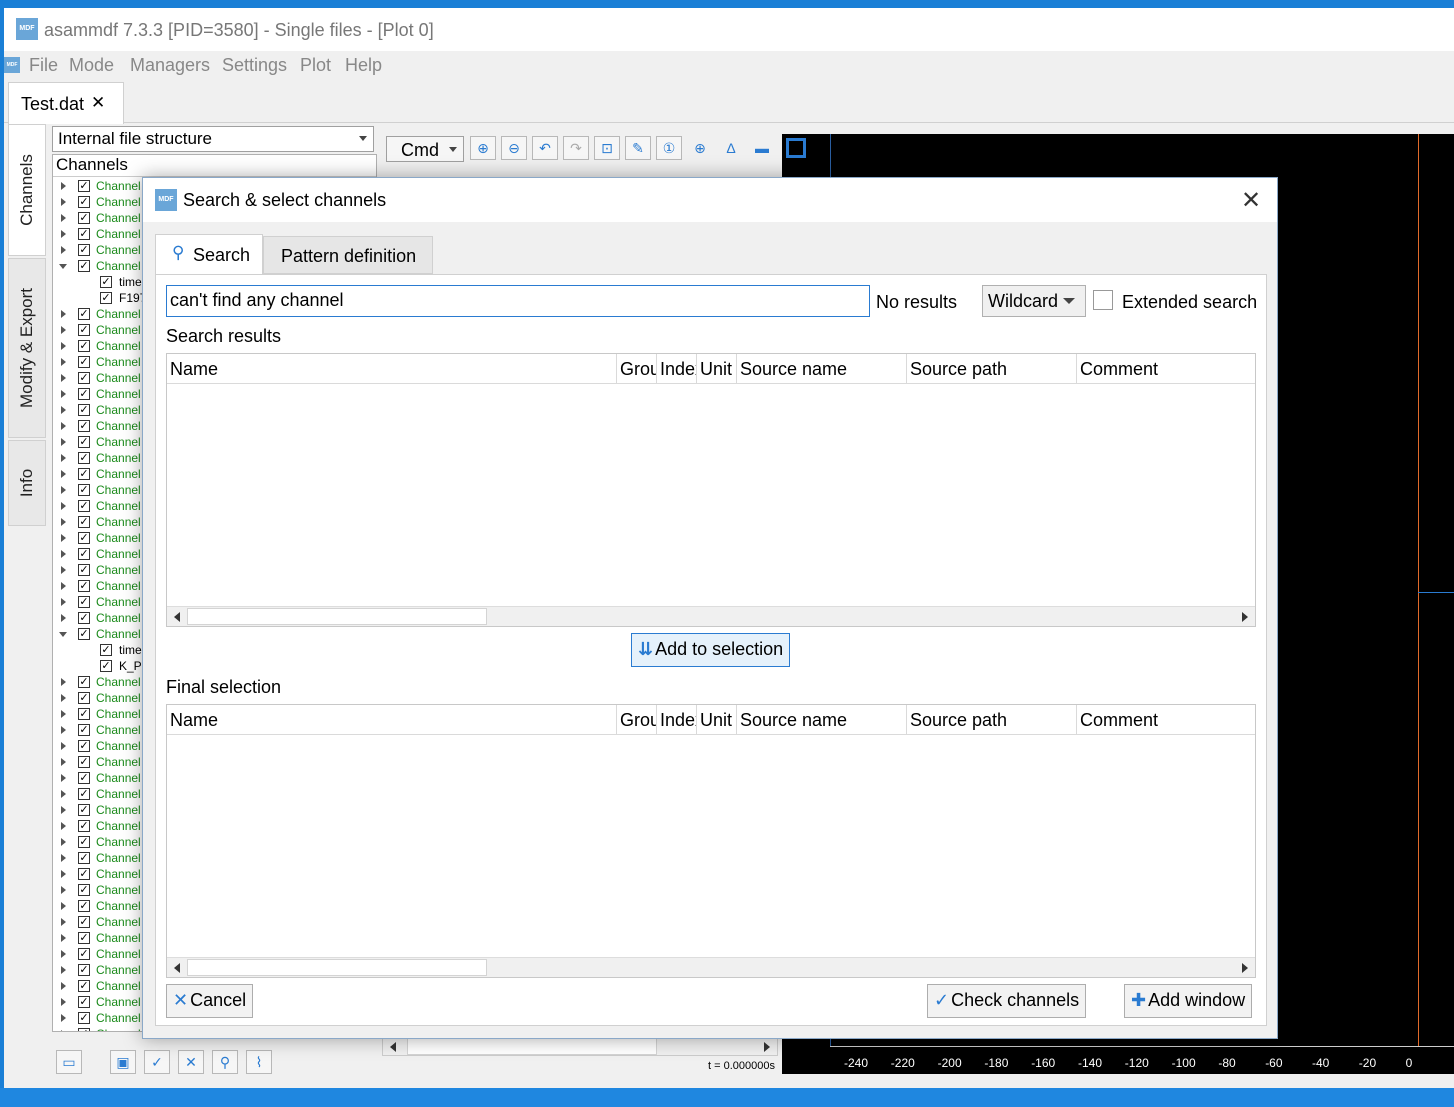 This screenshot has height=1107, width=1454. Describe the element at coordinates (1103, 300) in the screenshot. I see `extended-search-checkbox` at that location.